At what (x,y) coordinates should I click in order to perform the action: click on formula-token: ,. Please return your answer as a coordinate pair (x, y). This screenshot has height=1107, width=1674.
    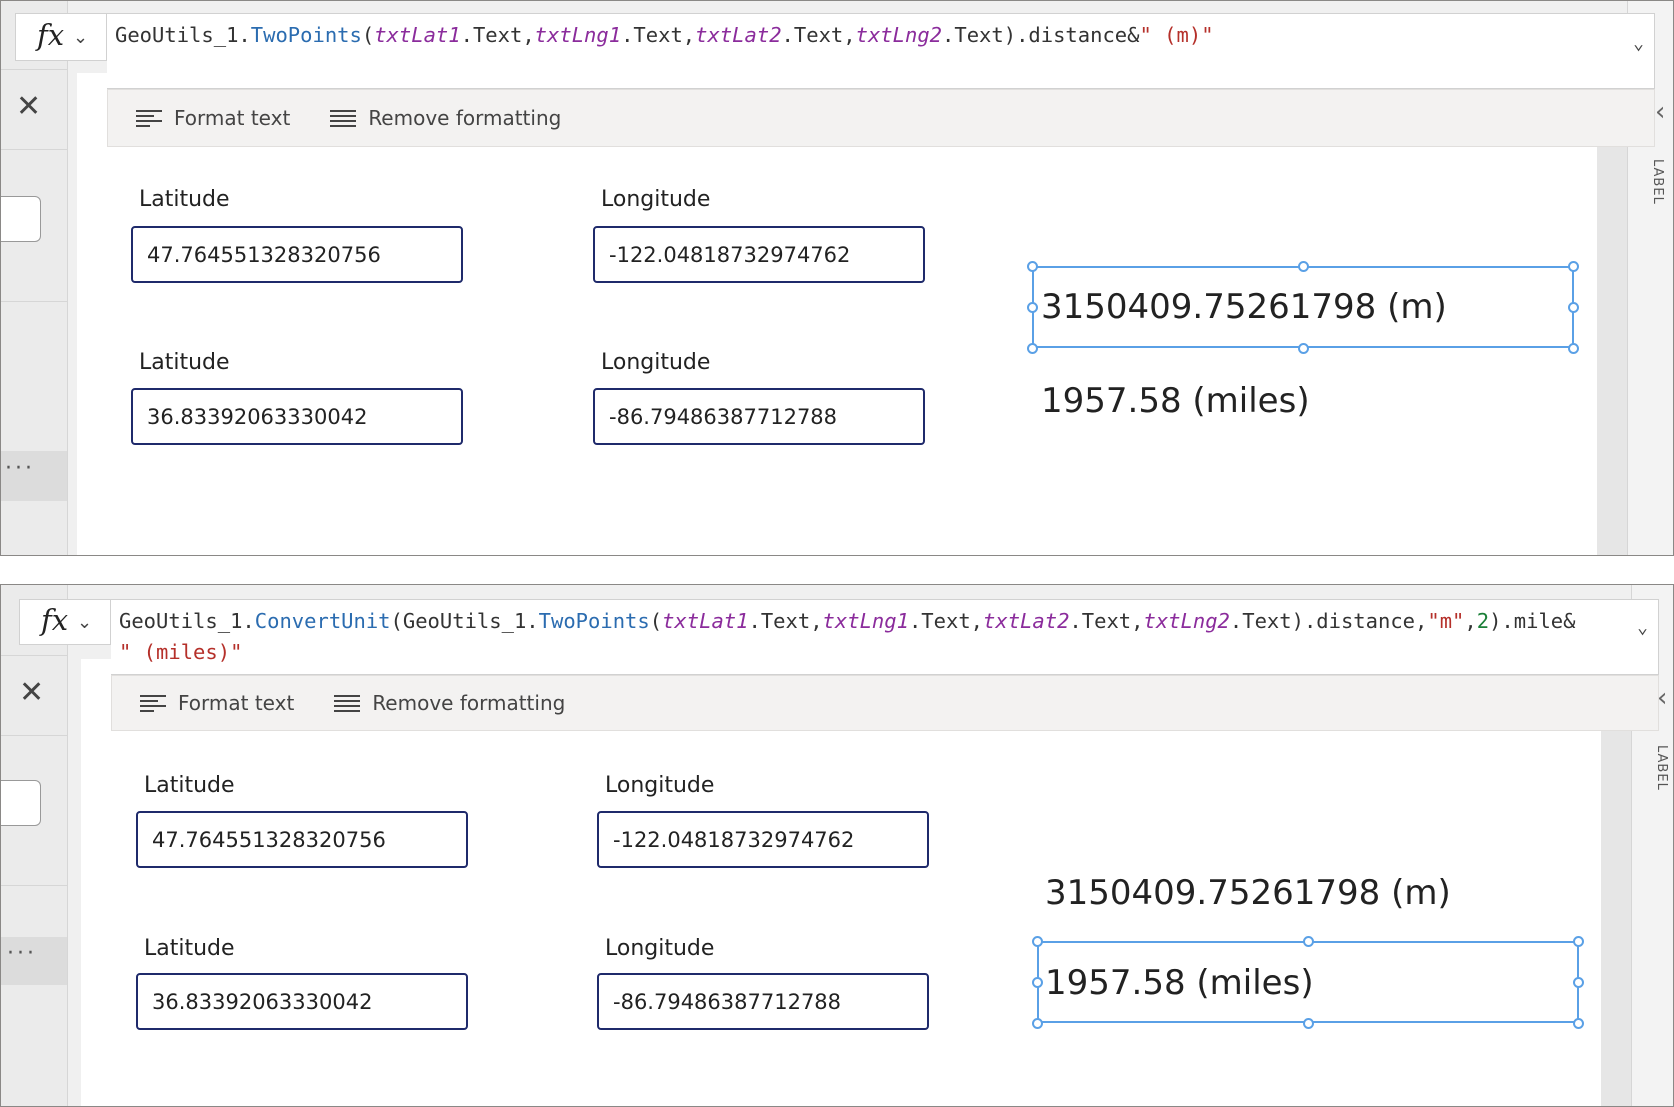
    Looking at the image, I should click on (1470, 621).